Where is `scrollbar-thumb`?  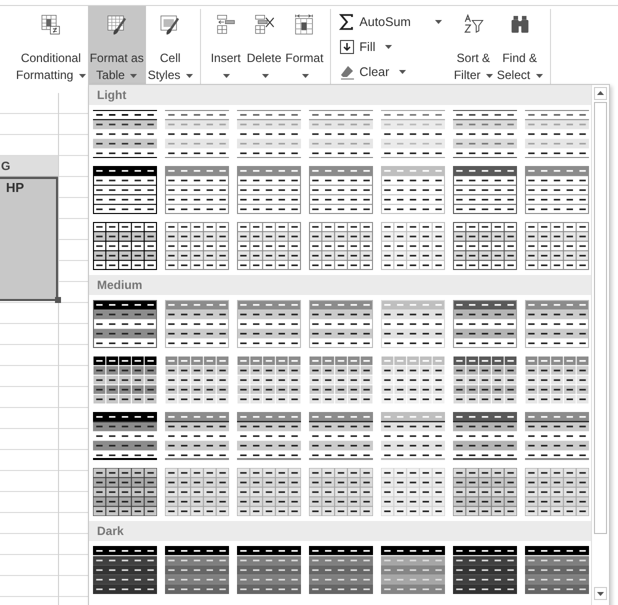
scrollbar-thumb is located at coordinates (600, 318).